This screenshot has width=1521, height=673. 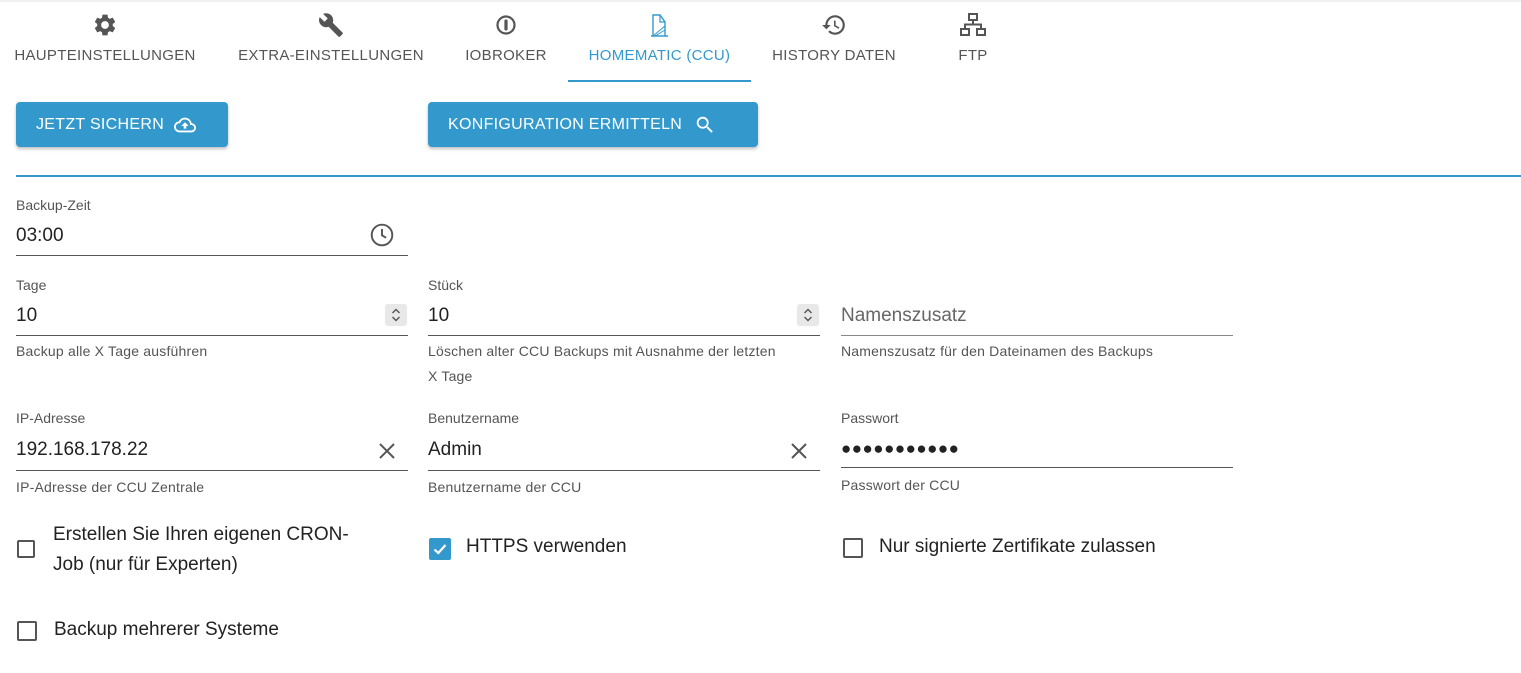 I want to click on history-icon, so click(x=834, y=25).